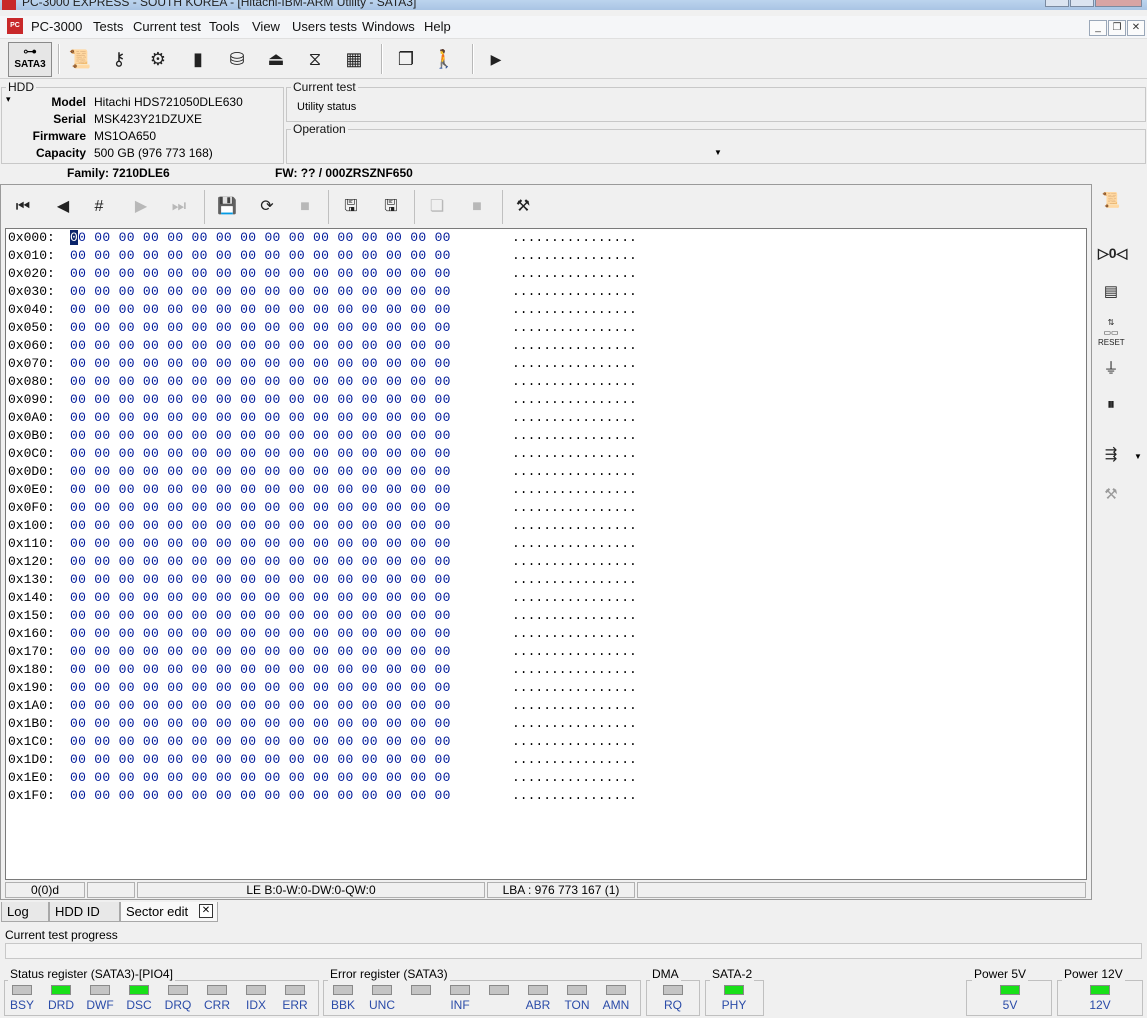 The height and width of the screenshot is (1018, 1147). I want to click on scroll-icon: 📜, so click(80, 59).